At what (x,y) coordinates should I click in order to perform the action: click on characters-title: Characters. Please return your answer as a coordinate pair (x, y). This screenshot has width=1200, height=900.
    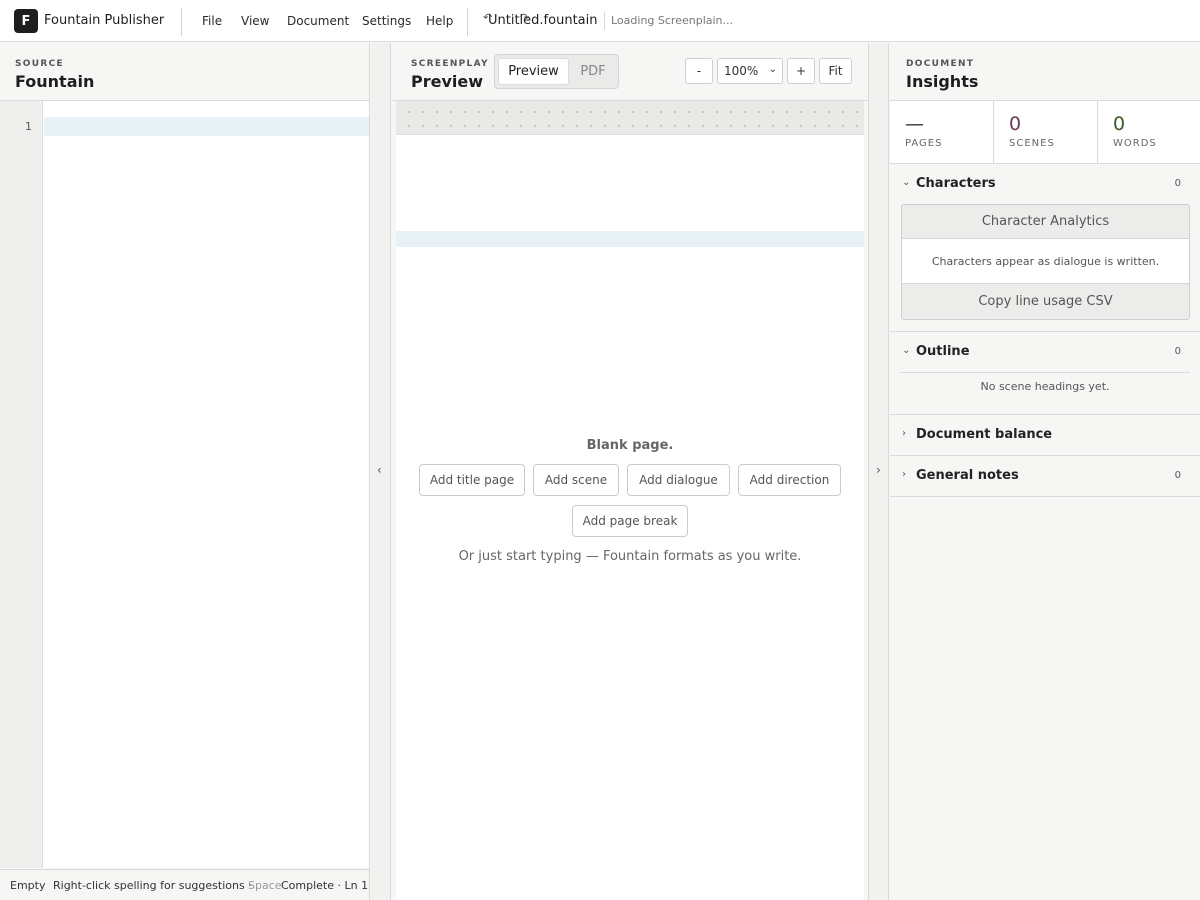
    Looking at the image, I should click on (956, 183).